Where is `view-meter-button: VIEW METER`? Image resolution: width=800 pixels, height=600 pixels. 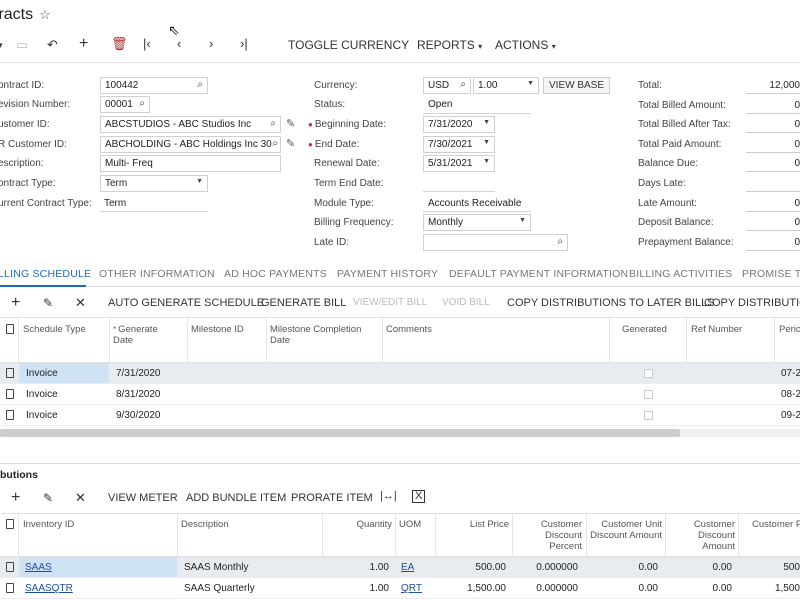
view-meter-button: VIEW METER is located at coordinates (143, 498).